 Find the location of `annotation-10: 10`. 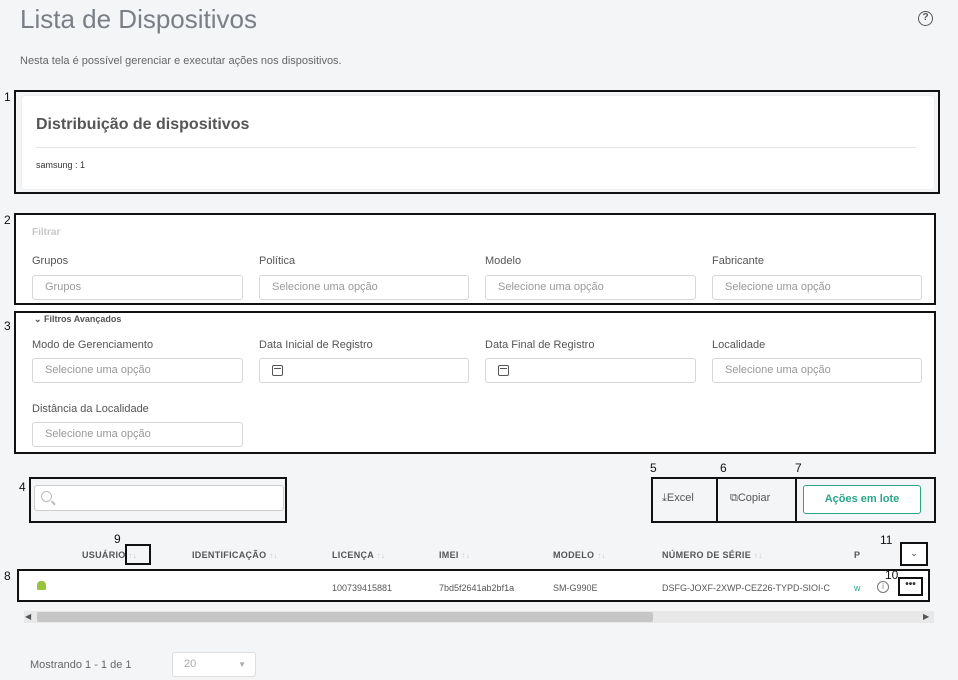

annotation-10: 10 is located at coordinates (892, 575).